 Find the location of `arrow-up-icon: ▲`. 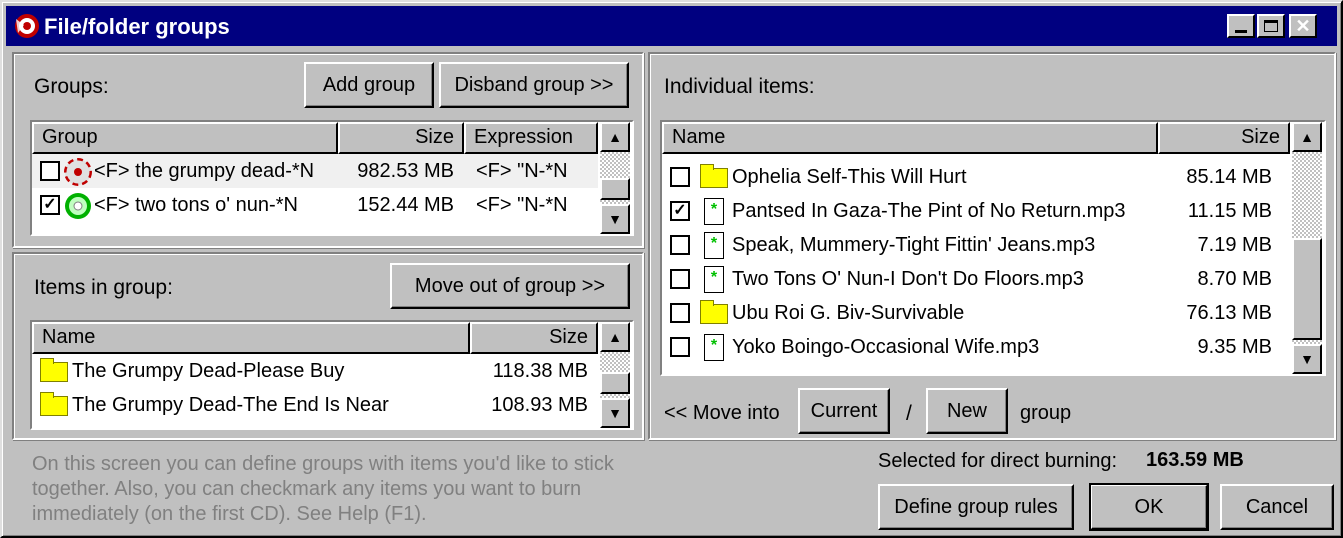

arrow-up-icon: ▲ is located at coordinates (615, 337).